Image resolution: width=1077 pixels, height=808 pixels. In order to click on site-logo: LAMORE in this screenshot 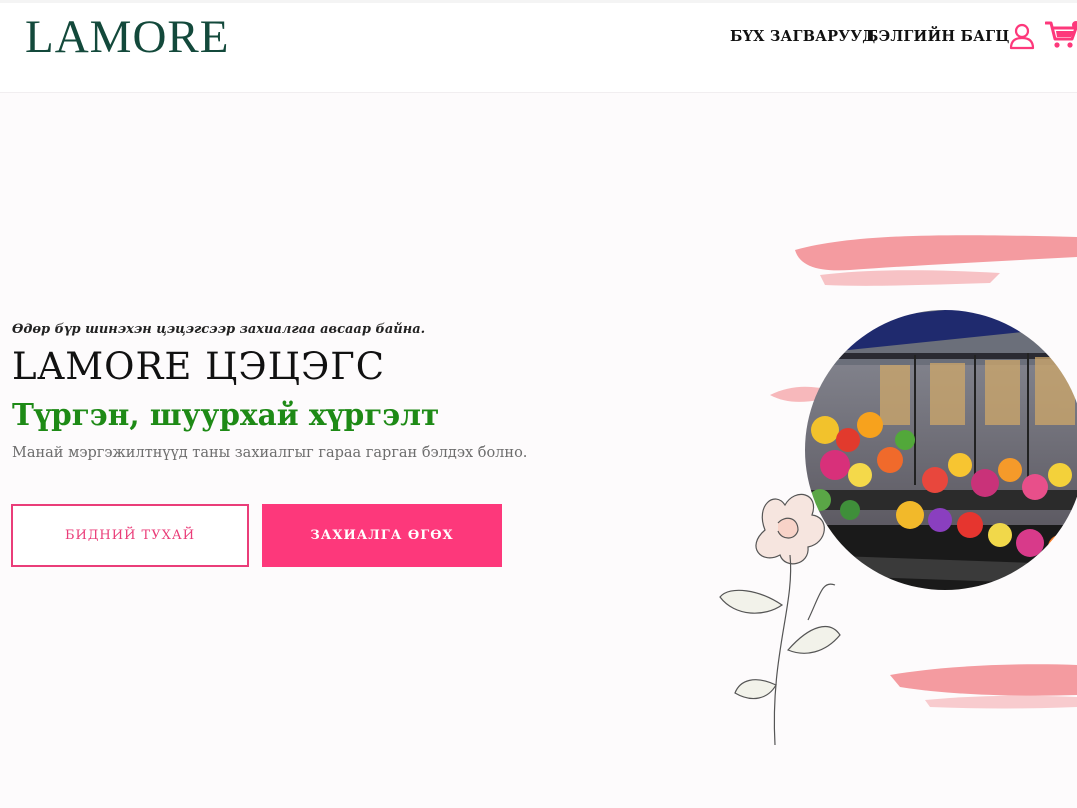, I will do `click(127, 37)`.